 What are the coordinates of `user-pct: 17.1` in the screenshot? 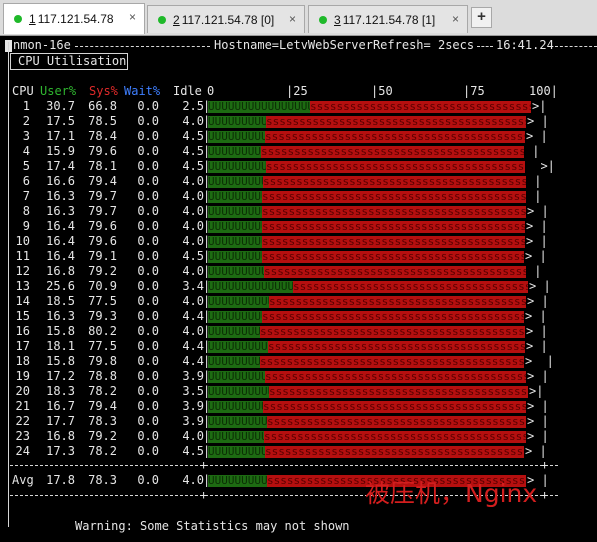 It's located at (60, 136).